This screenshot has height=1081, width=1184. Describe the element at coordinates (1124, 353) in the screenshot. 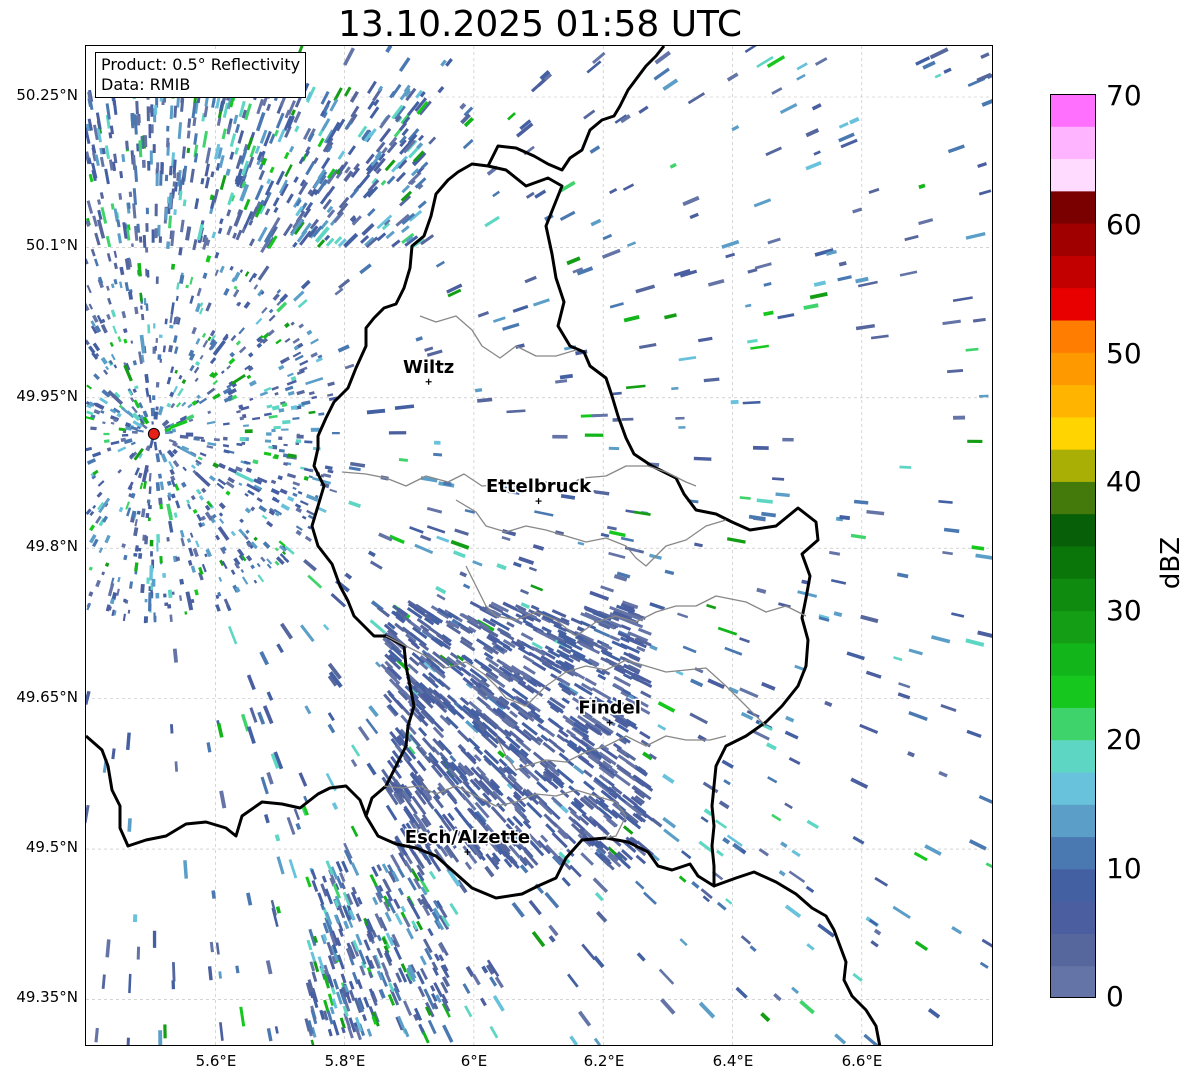

I see `colorbar-tick: 50` at that location.